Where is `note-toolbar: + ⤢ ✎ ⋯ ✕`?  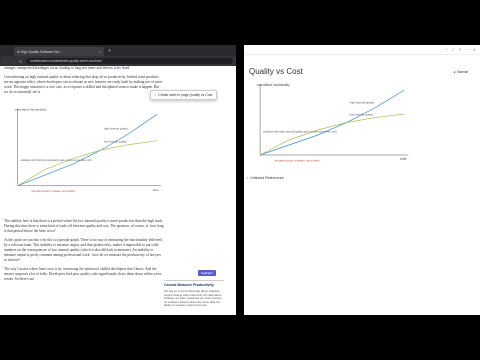 note-toolbar: + ⤢ ✎ ⋯ ✕ is located at coordinates (362, 50).